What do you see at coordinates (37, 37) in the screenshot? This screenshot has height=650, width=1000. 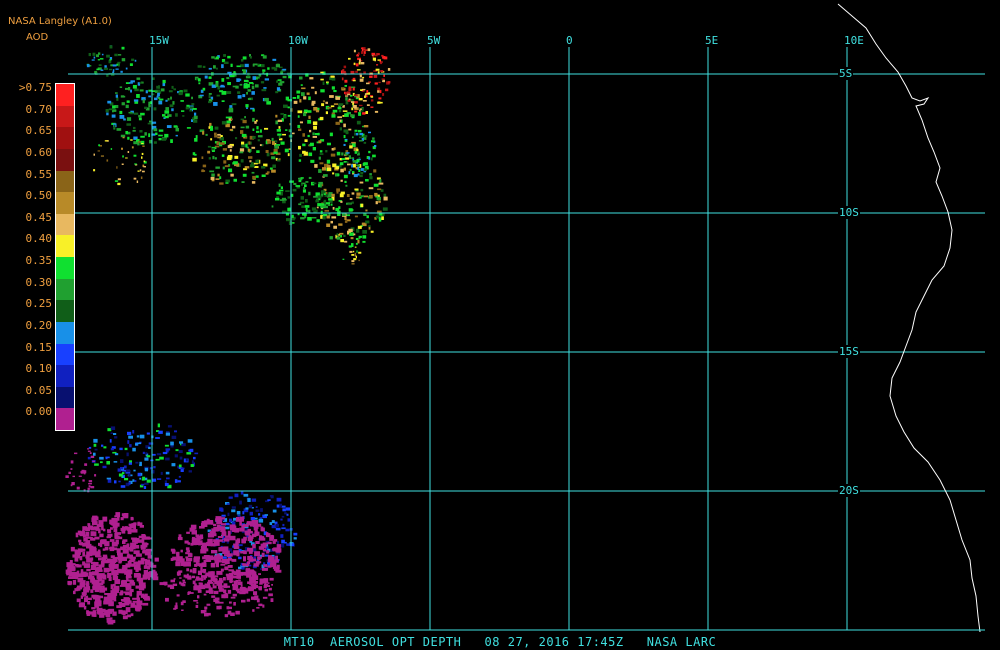 I see `variable-label: AOD` at bounding box center [37, 37].